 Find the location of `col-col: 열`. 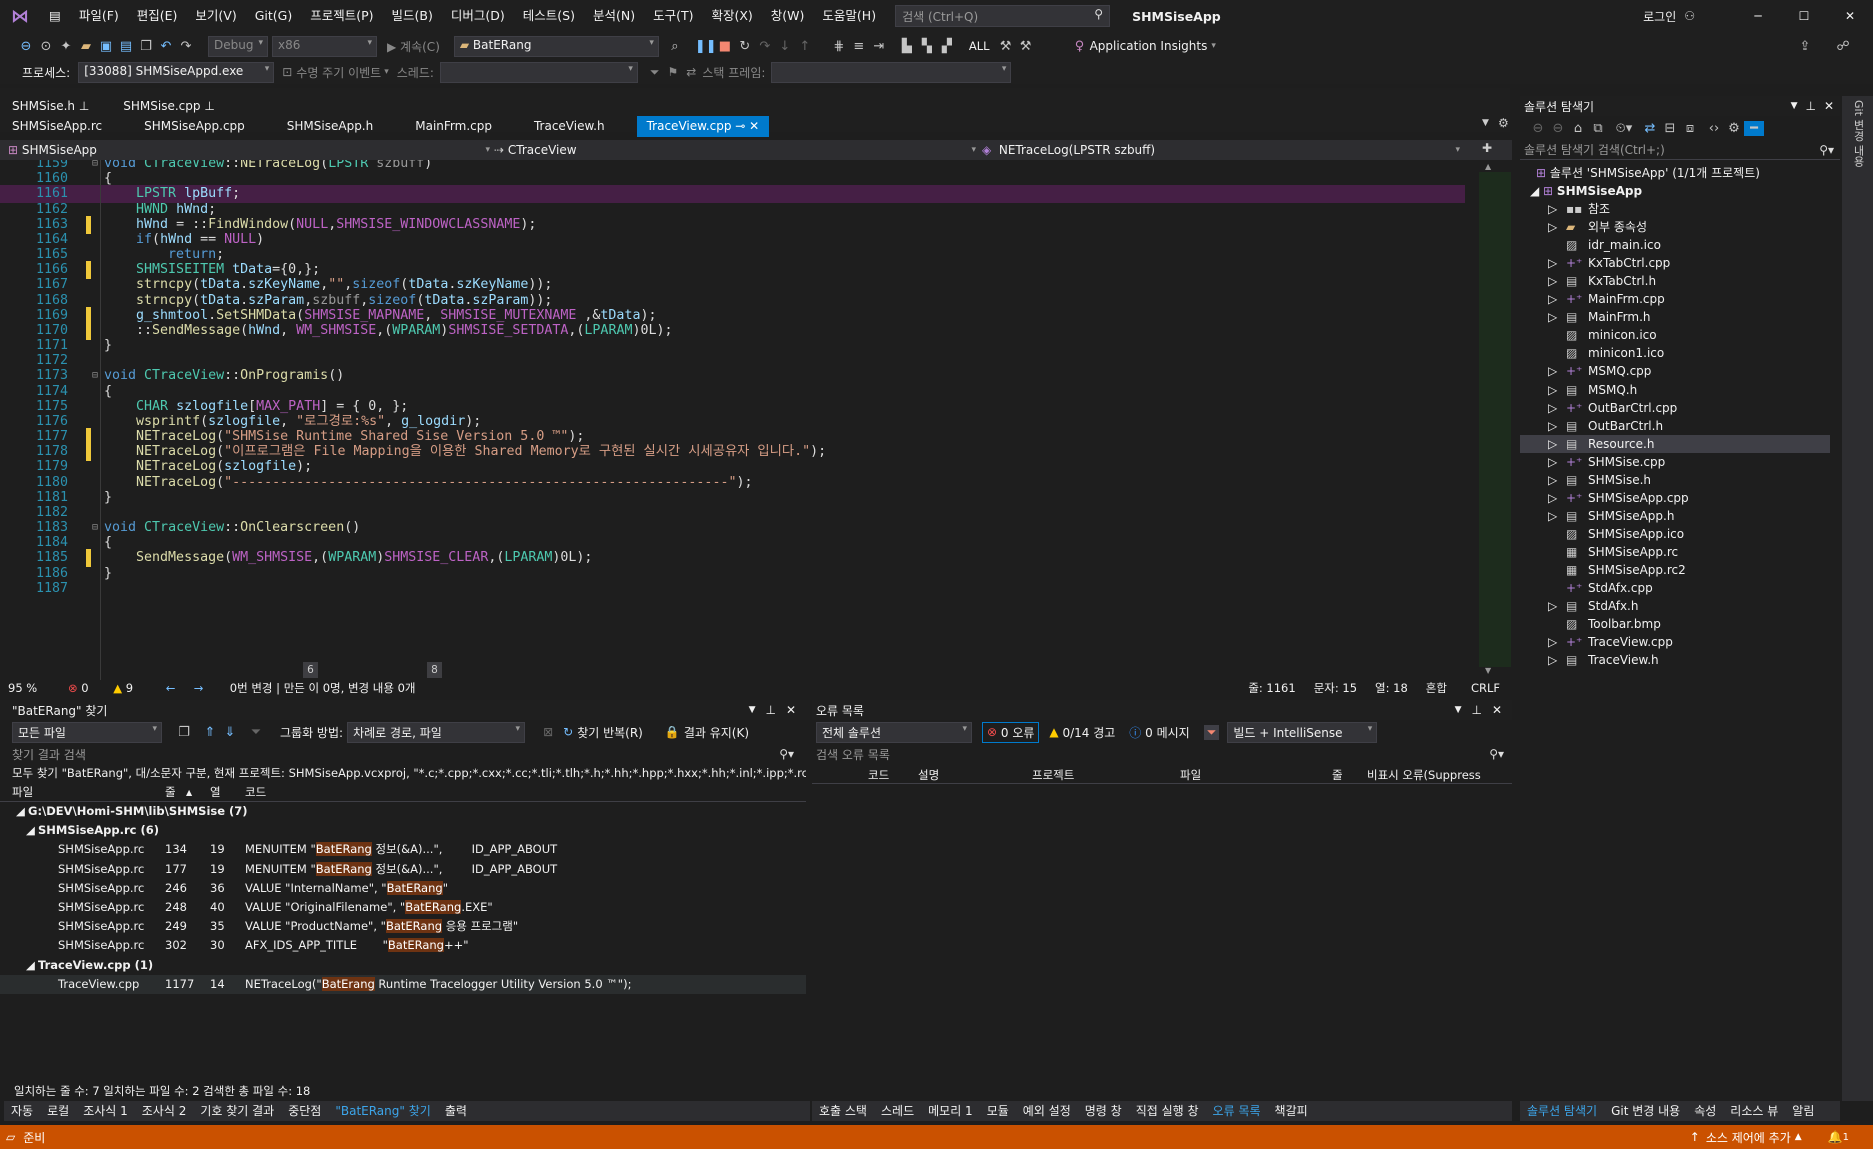

col-col: 열 is located at coordinates (215, 792).